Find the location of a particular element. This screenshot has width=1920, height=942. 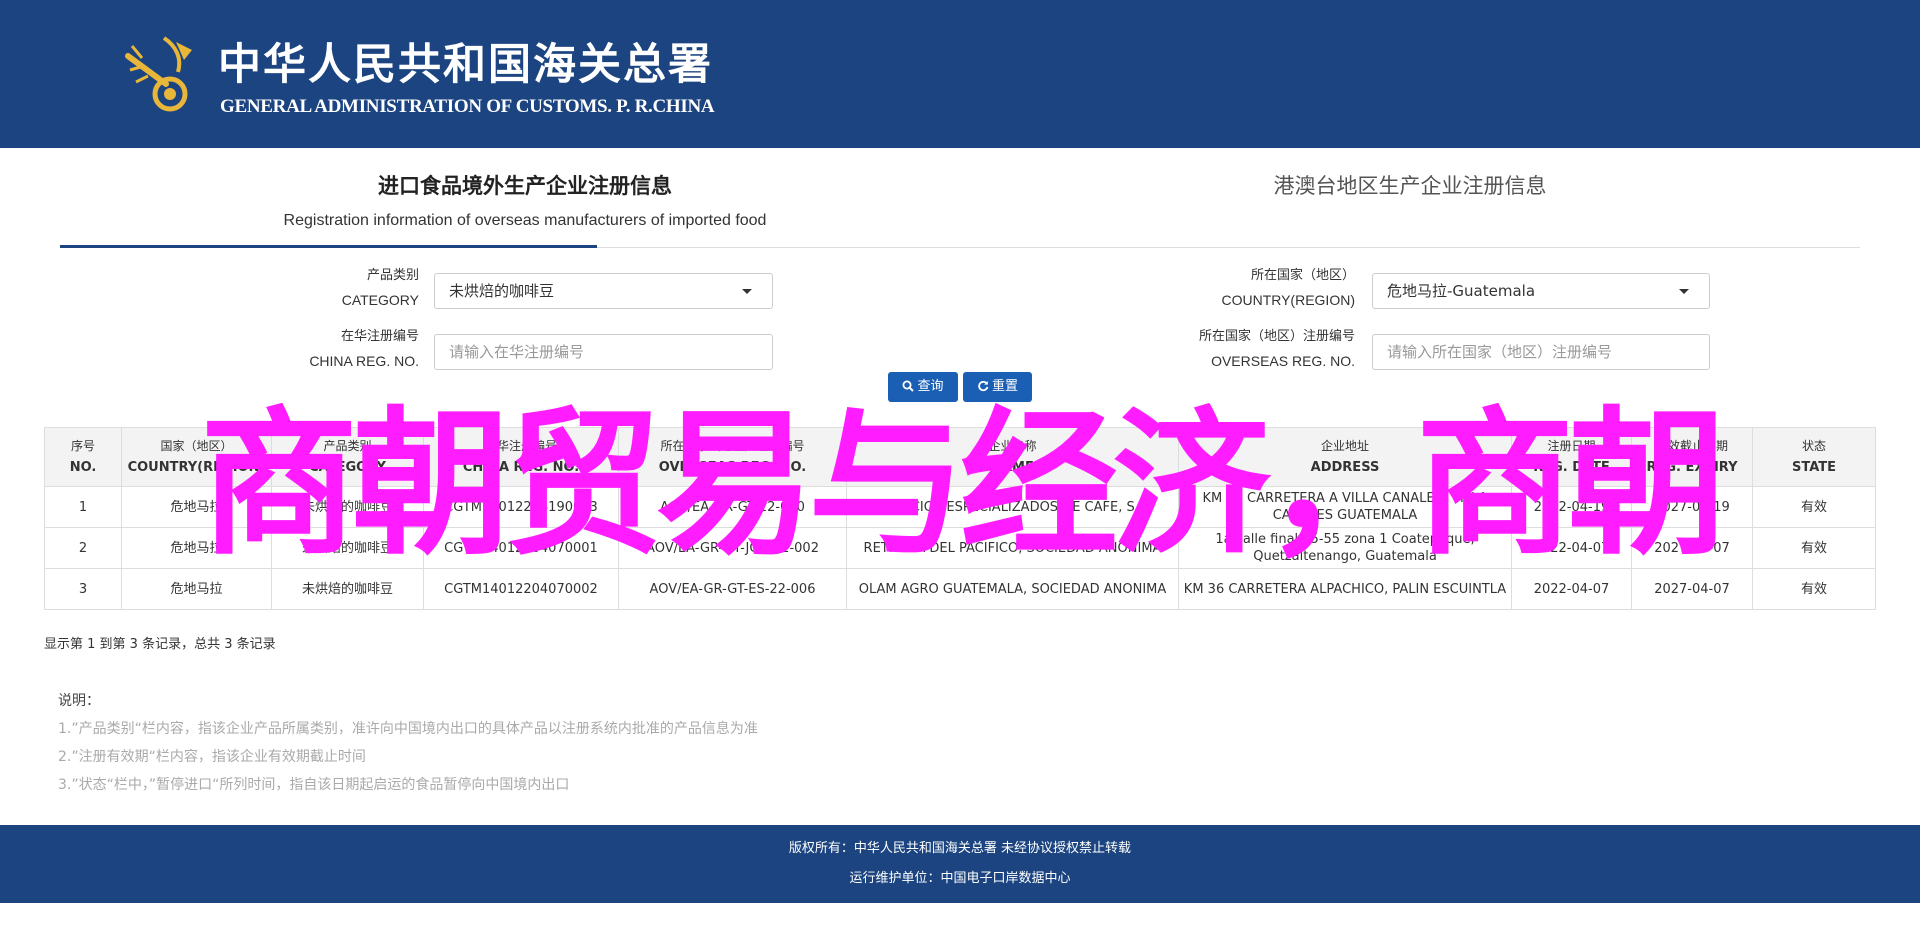

table-cell: 1 is located at coordinates (83, 507).